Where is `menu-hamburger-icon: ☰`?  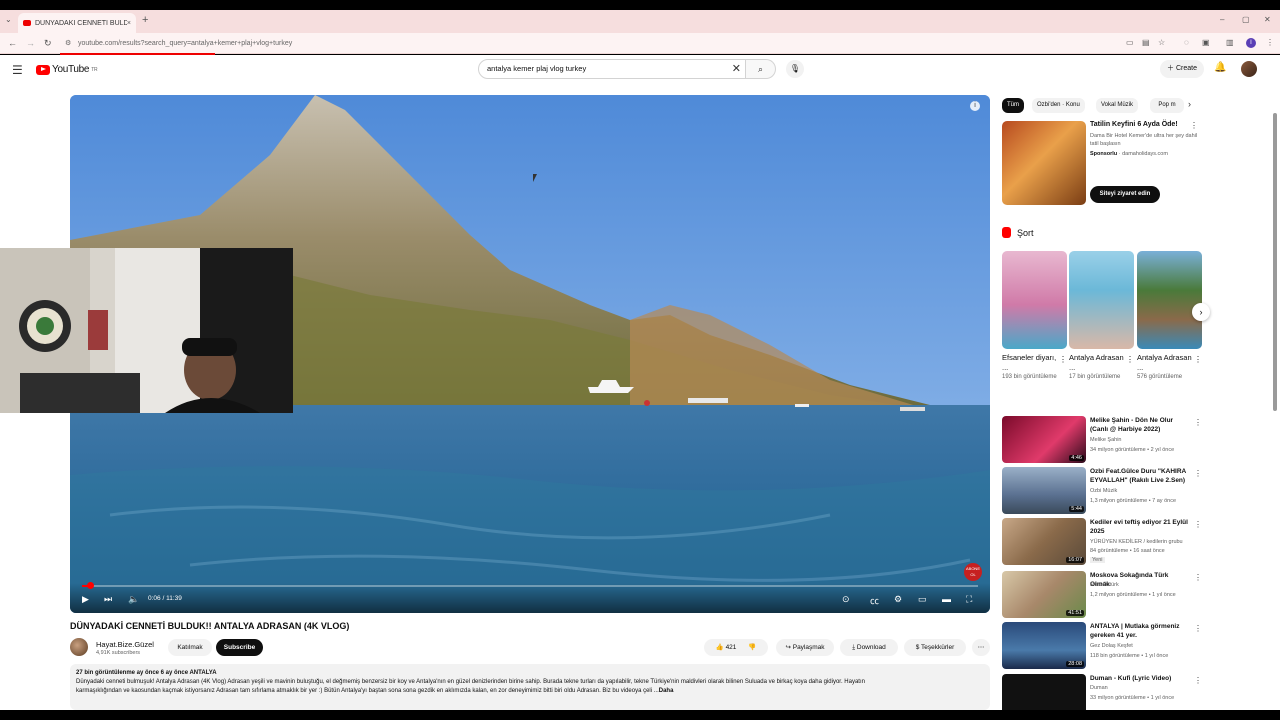
menu-hamburger-icon: ☰ is located at coordinates (17, 70).